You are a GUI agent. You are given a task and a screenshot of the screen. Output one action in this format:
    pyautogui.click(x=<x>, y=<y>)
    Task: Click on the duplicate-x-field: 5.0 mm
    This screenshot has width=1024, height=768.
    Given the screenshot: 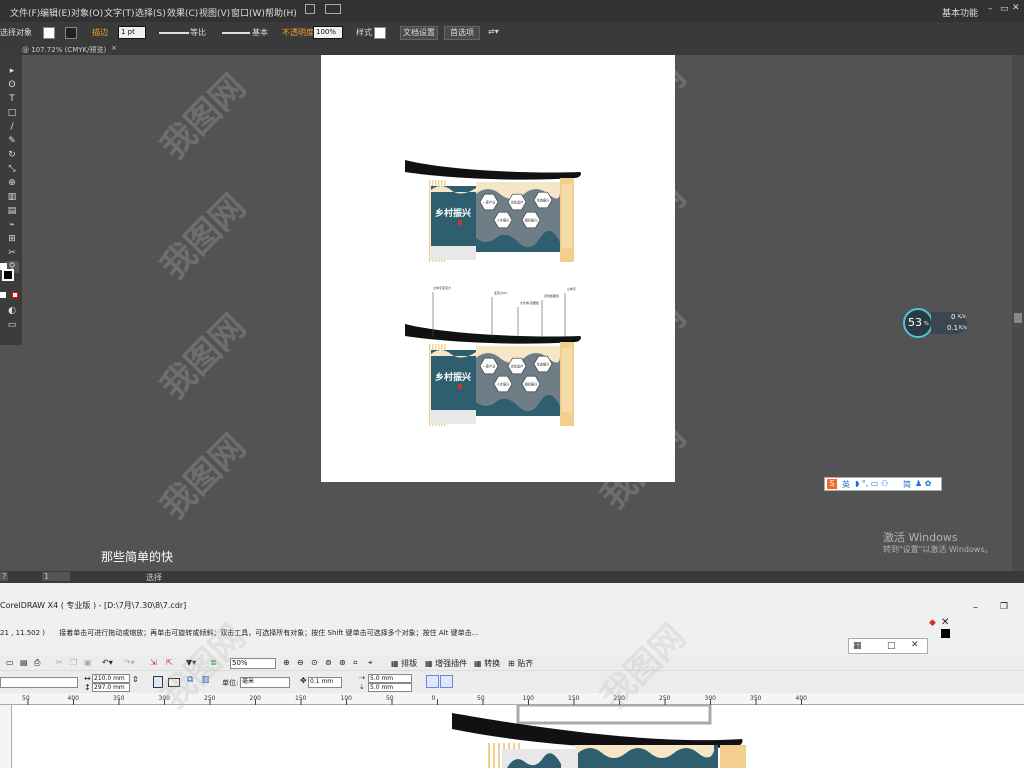 What is the action you would take?
    pyautogui.click(x=390, y=678)
    